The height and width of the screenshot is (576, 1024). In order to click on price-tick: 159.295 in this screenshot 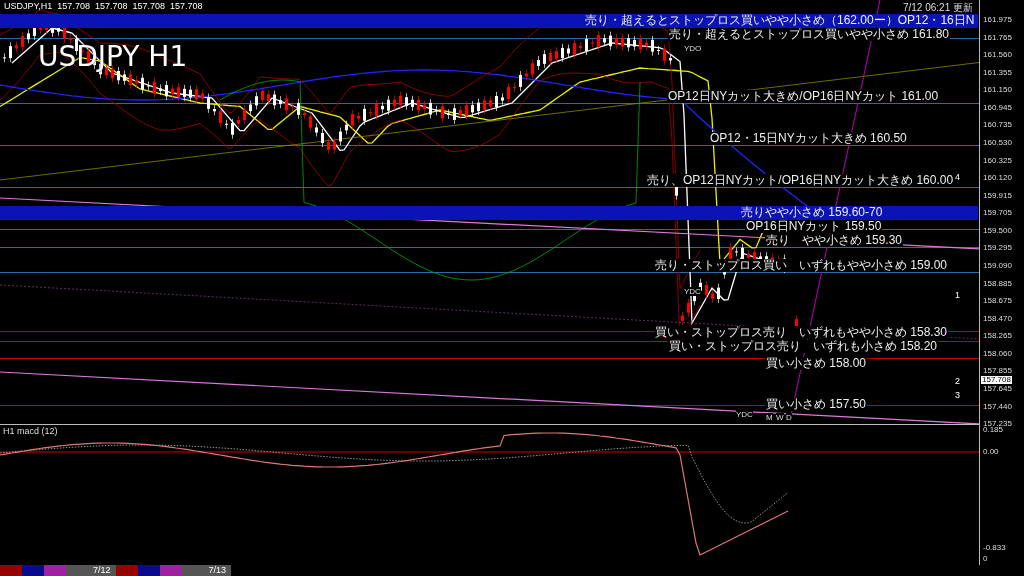, I will do `click(997, 248)`.